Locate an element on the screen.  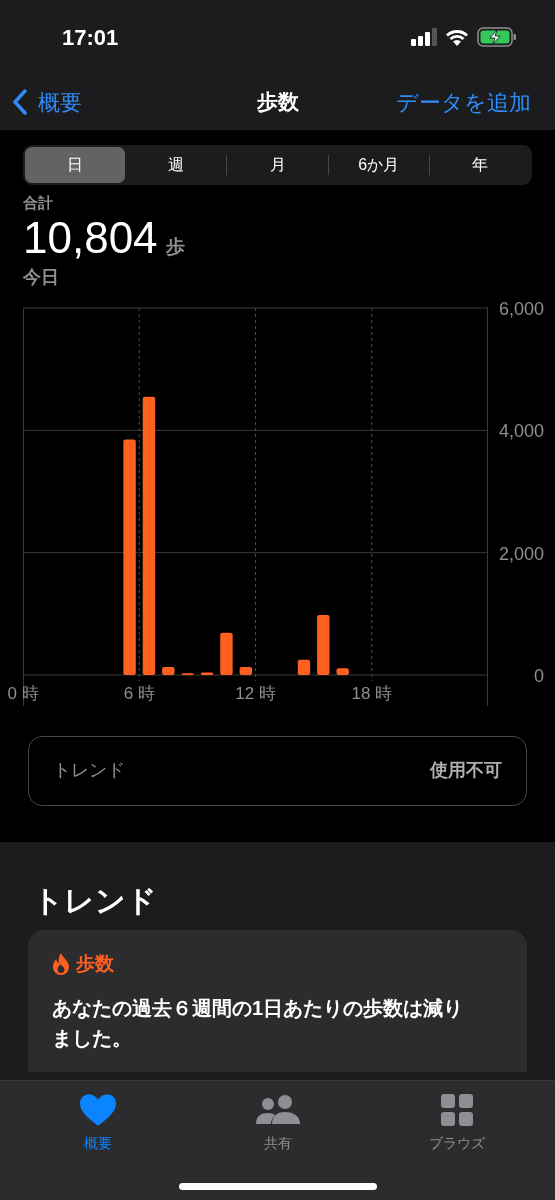
back-button: 概要 is located at coordinates (47, 102).